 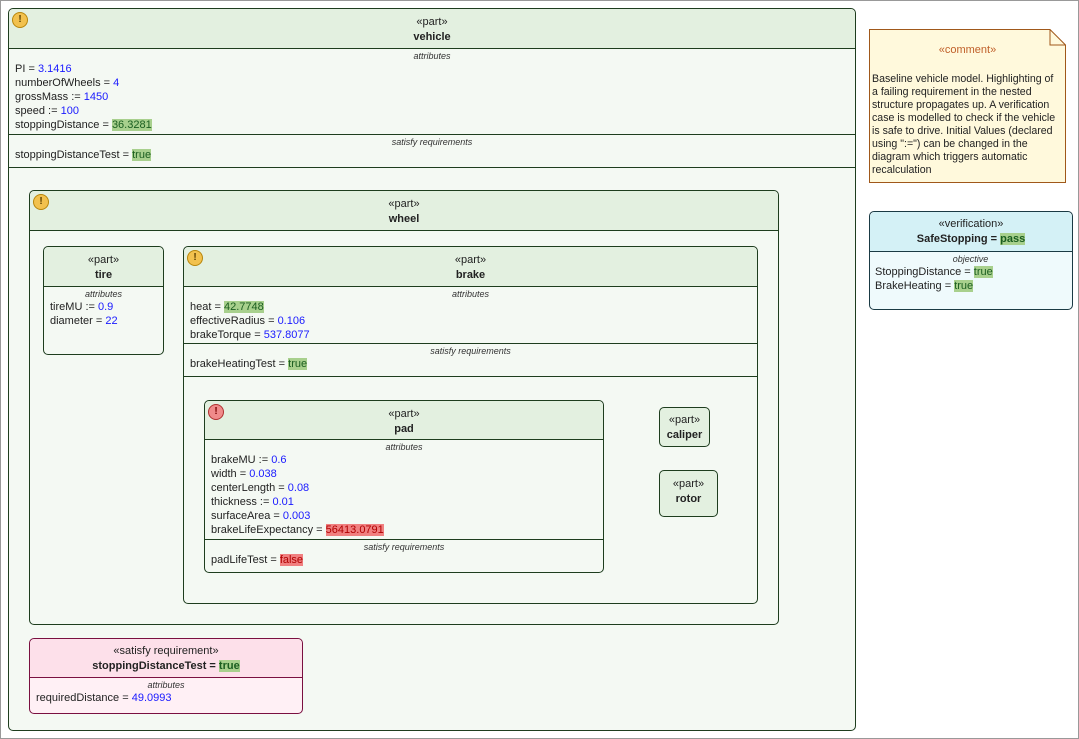 What do you see at coordinates (432, 111) in the screenshot?
I see `attribute-row: speed := 100` at bounding box center [432, 111].